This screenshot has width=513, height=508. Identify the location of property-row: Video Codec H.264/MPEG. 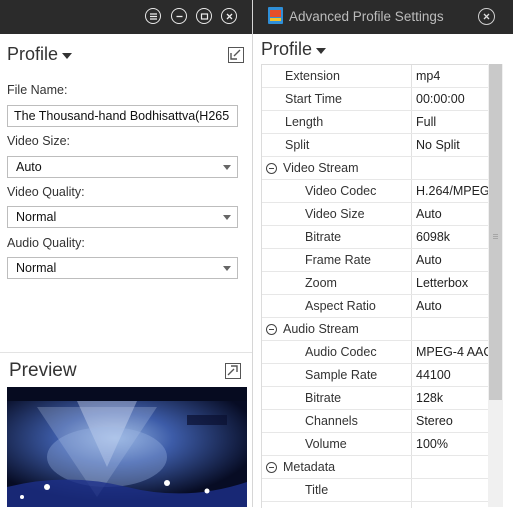
(380, 191).